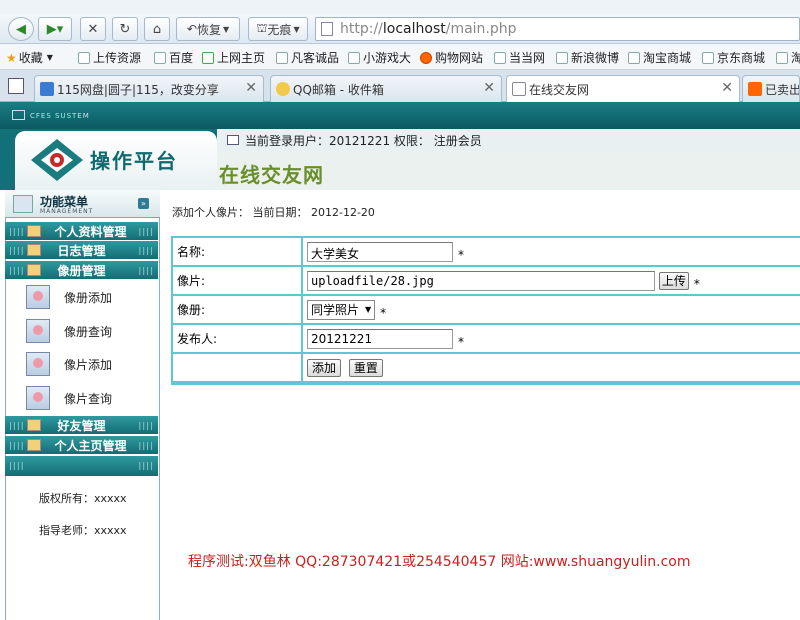 The image size is (800, 620). I want to click on bookmark-item: 上网主页, so click(233, 57).